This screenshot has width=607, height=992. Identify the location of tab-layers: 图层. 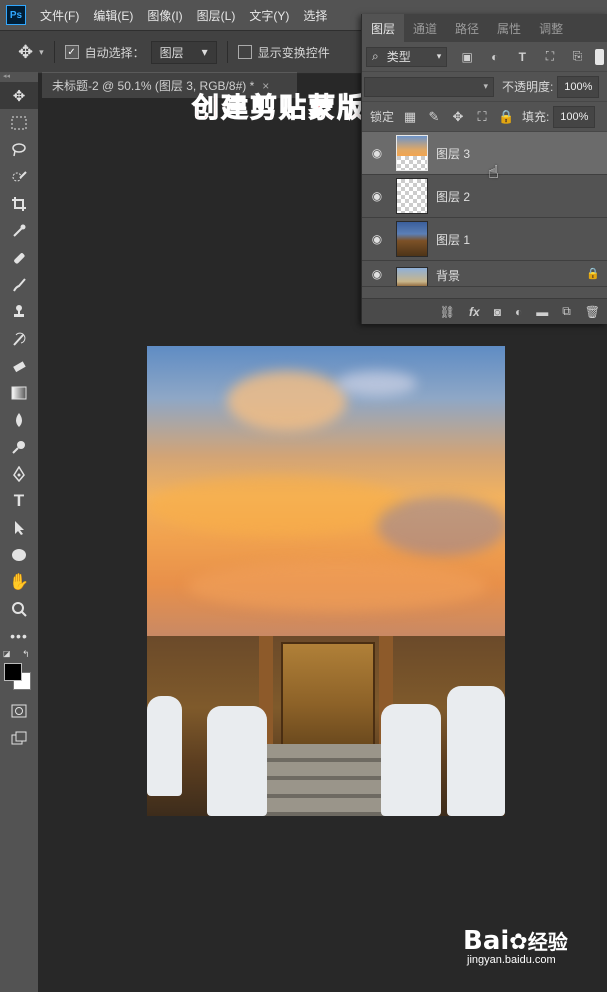
(383, 28).